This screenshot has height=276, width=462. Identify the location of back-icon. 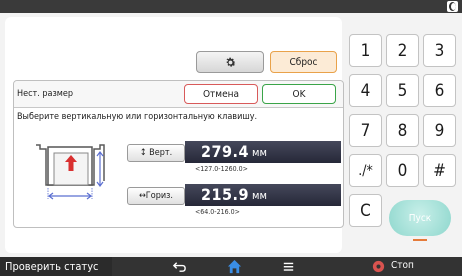
(179, 266).